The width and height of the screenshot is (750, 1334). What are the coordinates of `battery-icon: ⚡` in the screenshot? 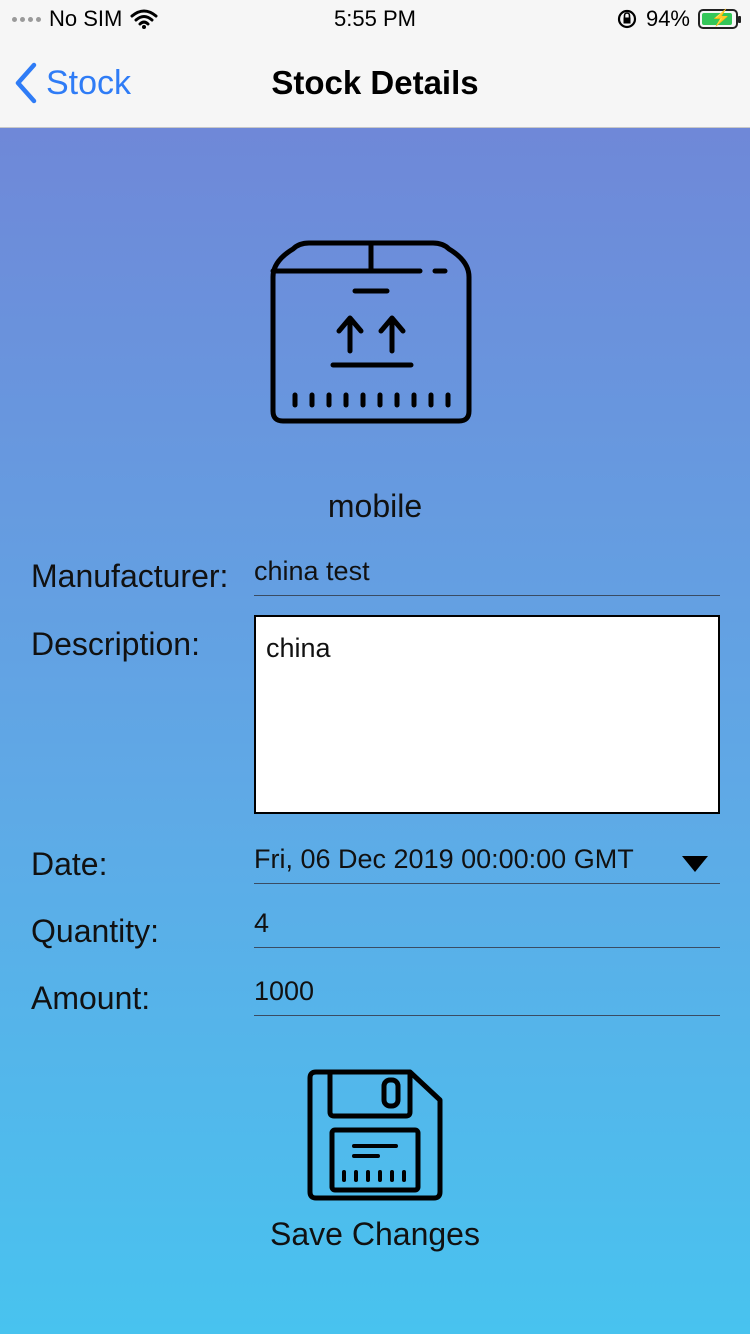 It's located at (719, 19).